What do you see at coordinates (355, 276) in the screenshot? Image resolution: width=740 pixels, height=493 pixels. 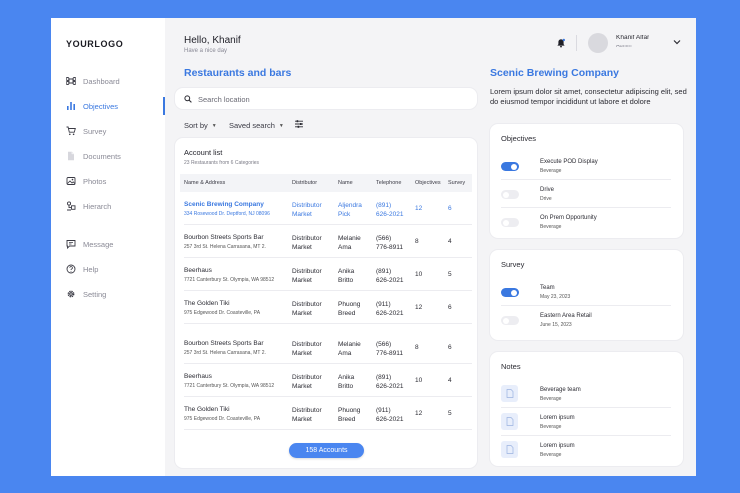 I see `contact-name-cell: Anika Britto` at bounding box center [355, 276].